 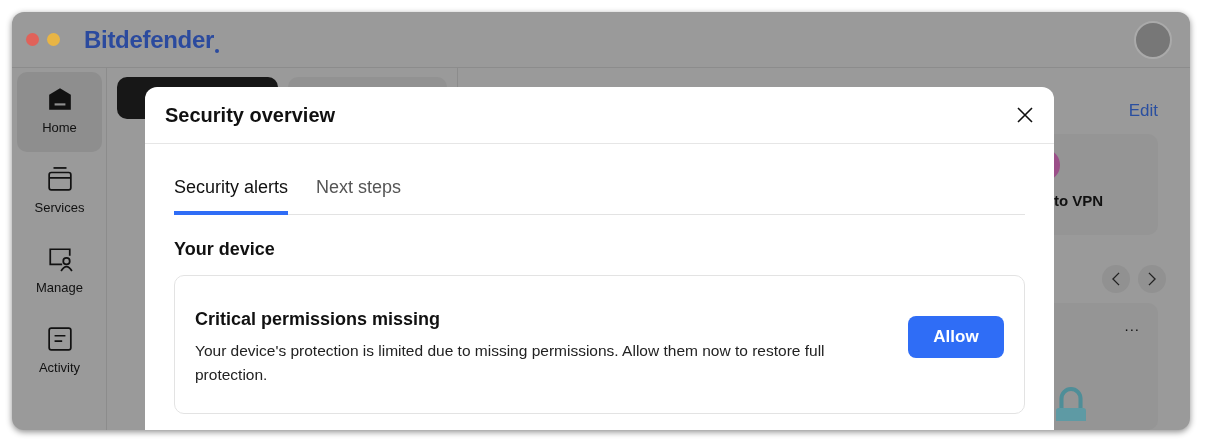 What do you see at coordinates (318, 319) in the screenshot?
I see `alert-title: Critical permissions missing` at bounding box center [318, 319].